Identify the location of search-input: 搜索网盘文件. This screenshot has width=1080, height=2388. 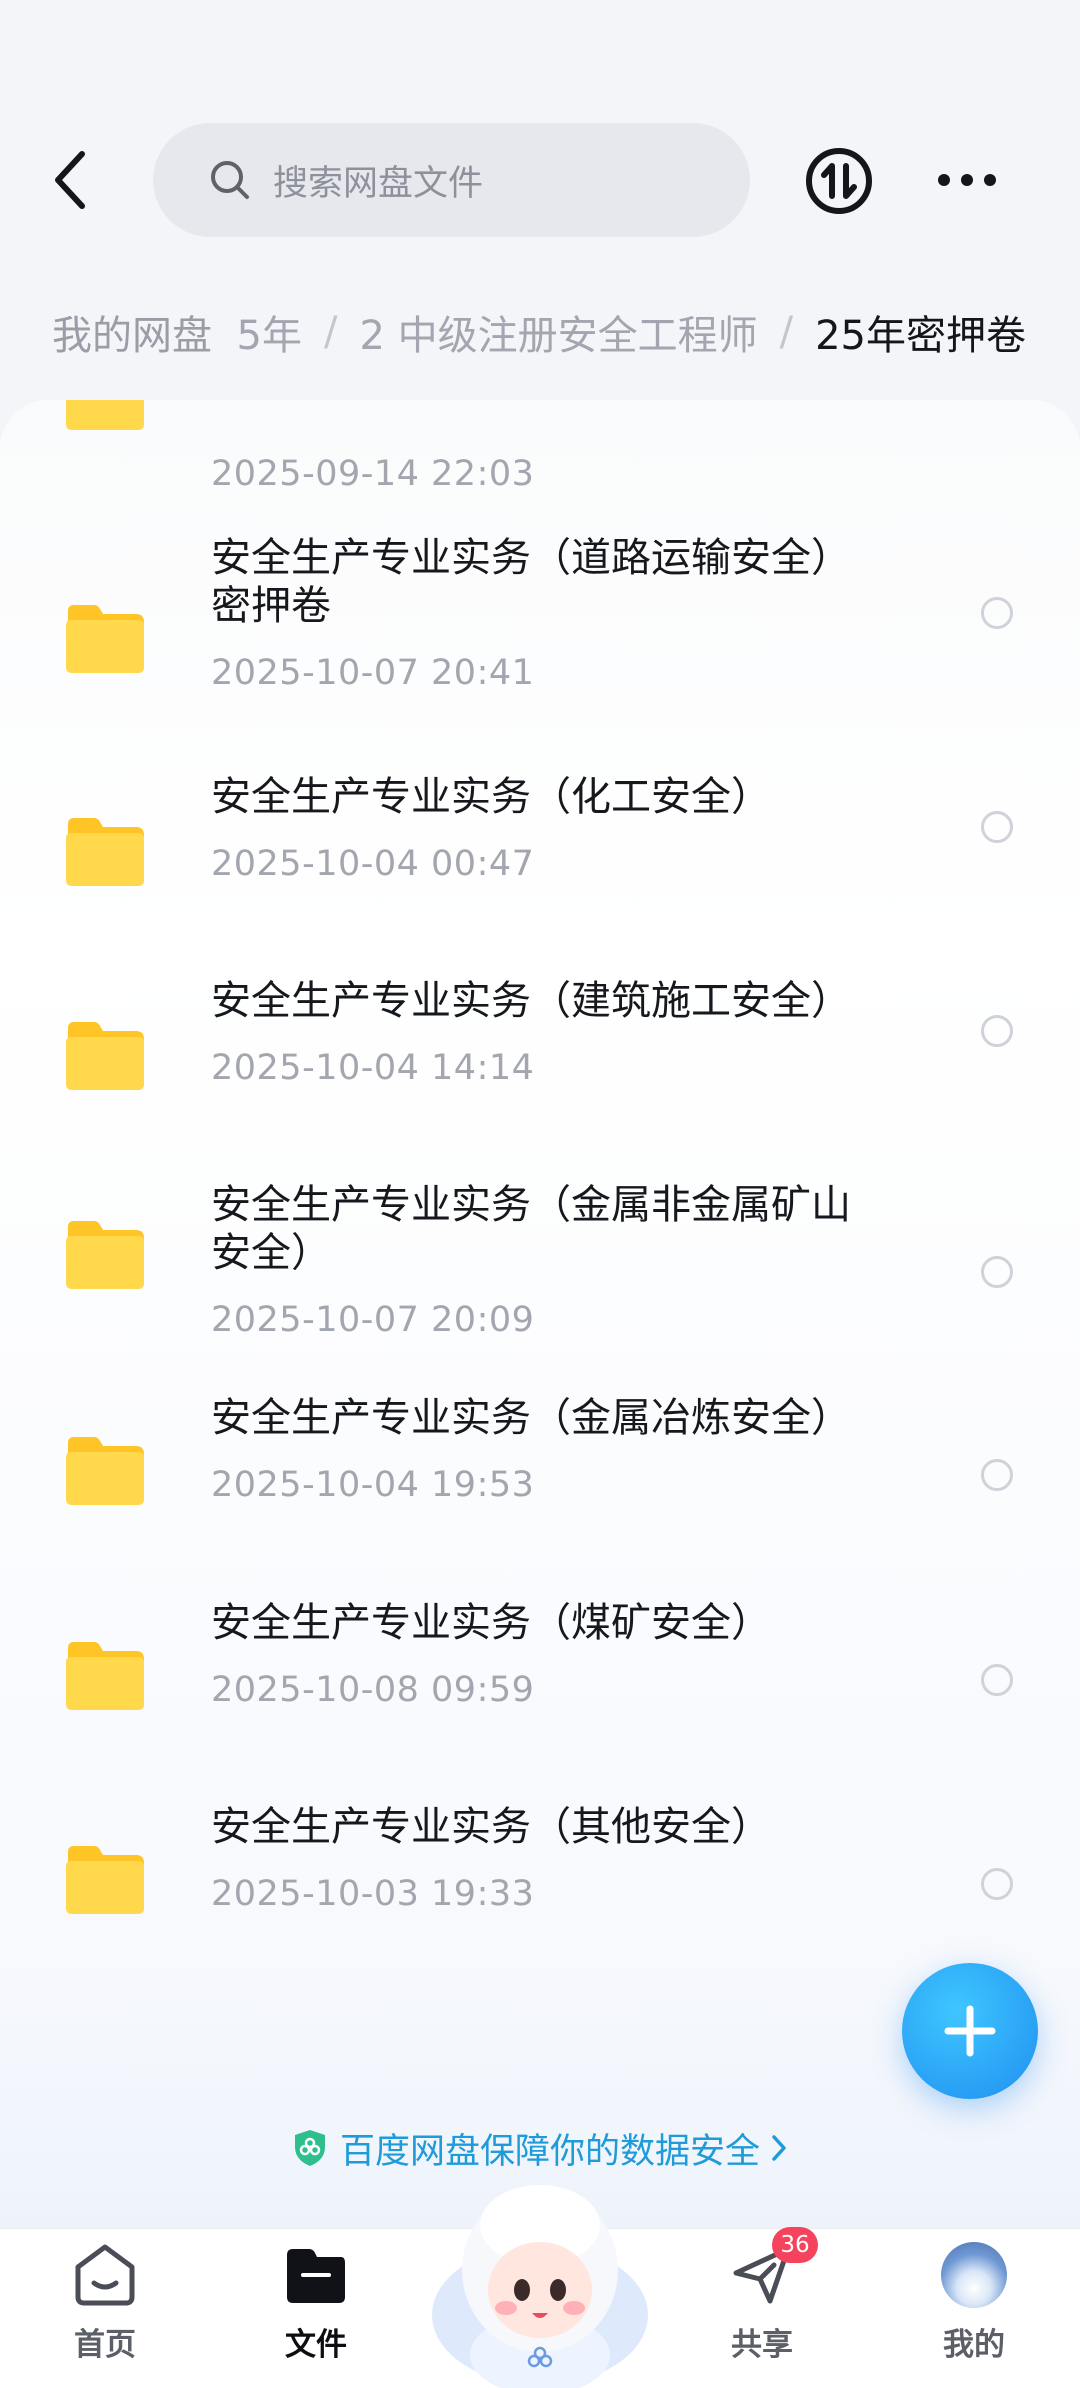
(451, 180).